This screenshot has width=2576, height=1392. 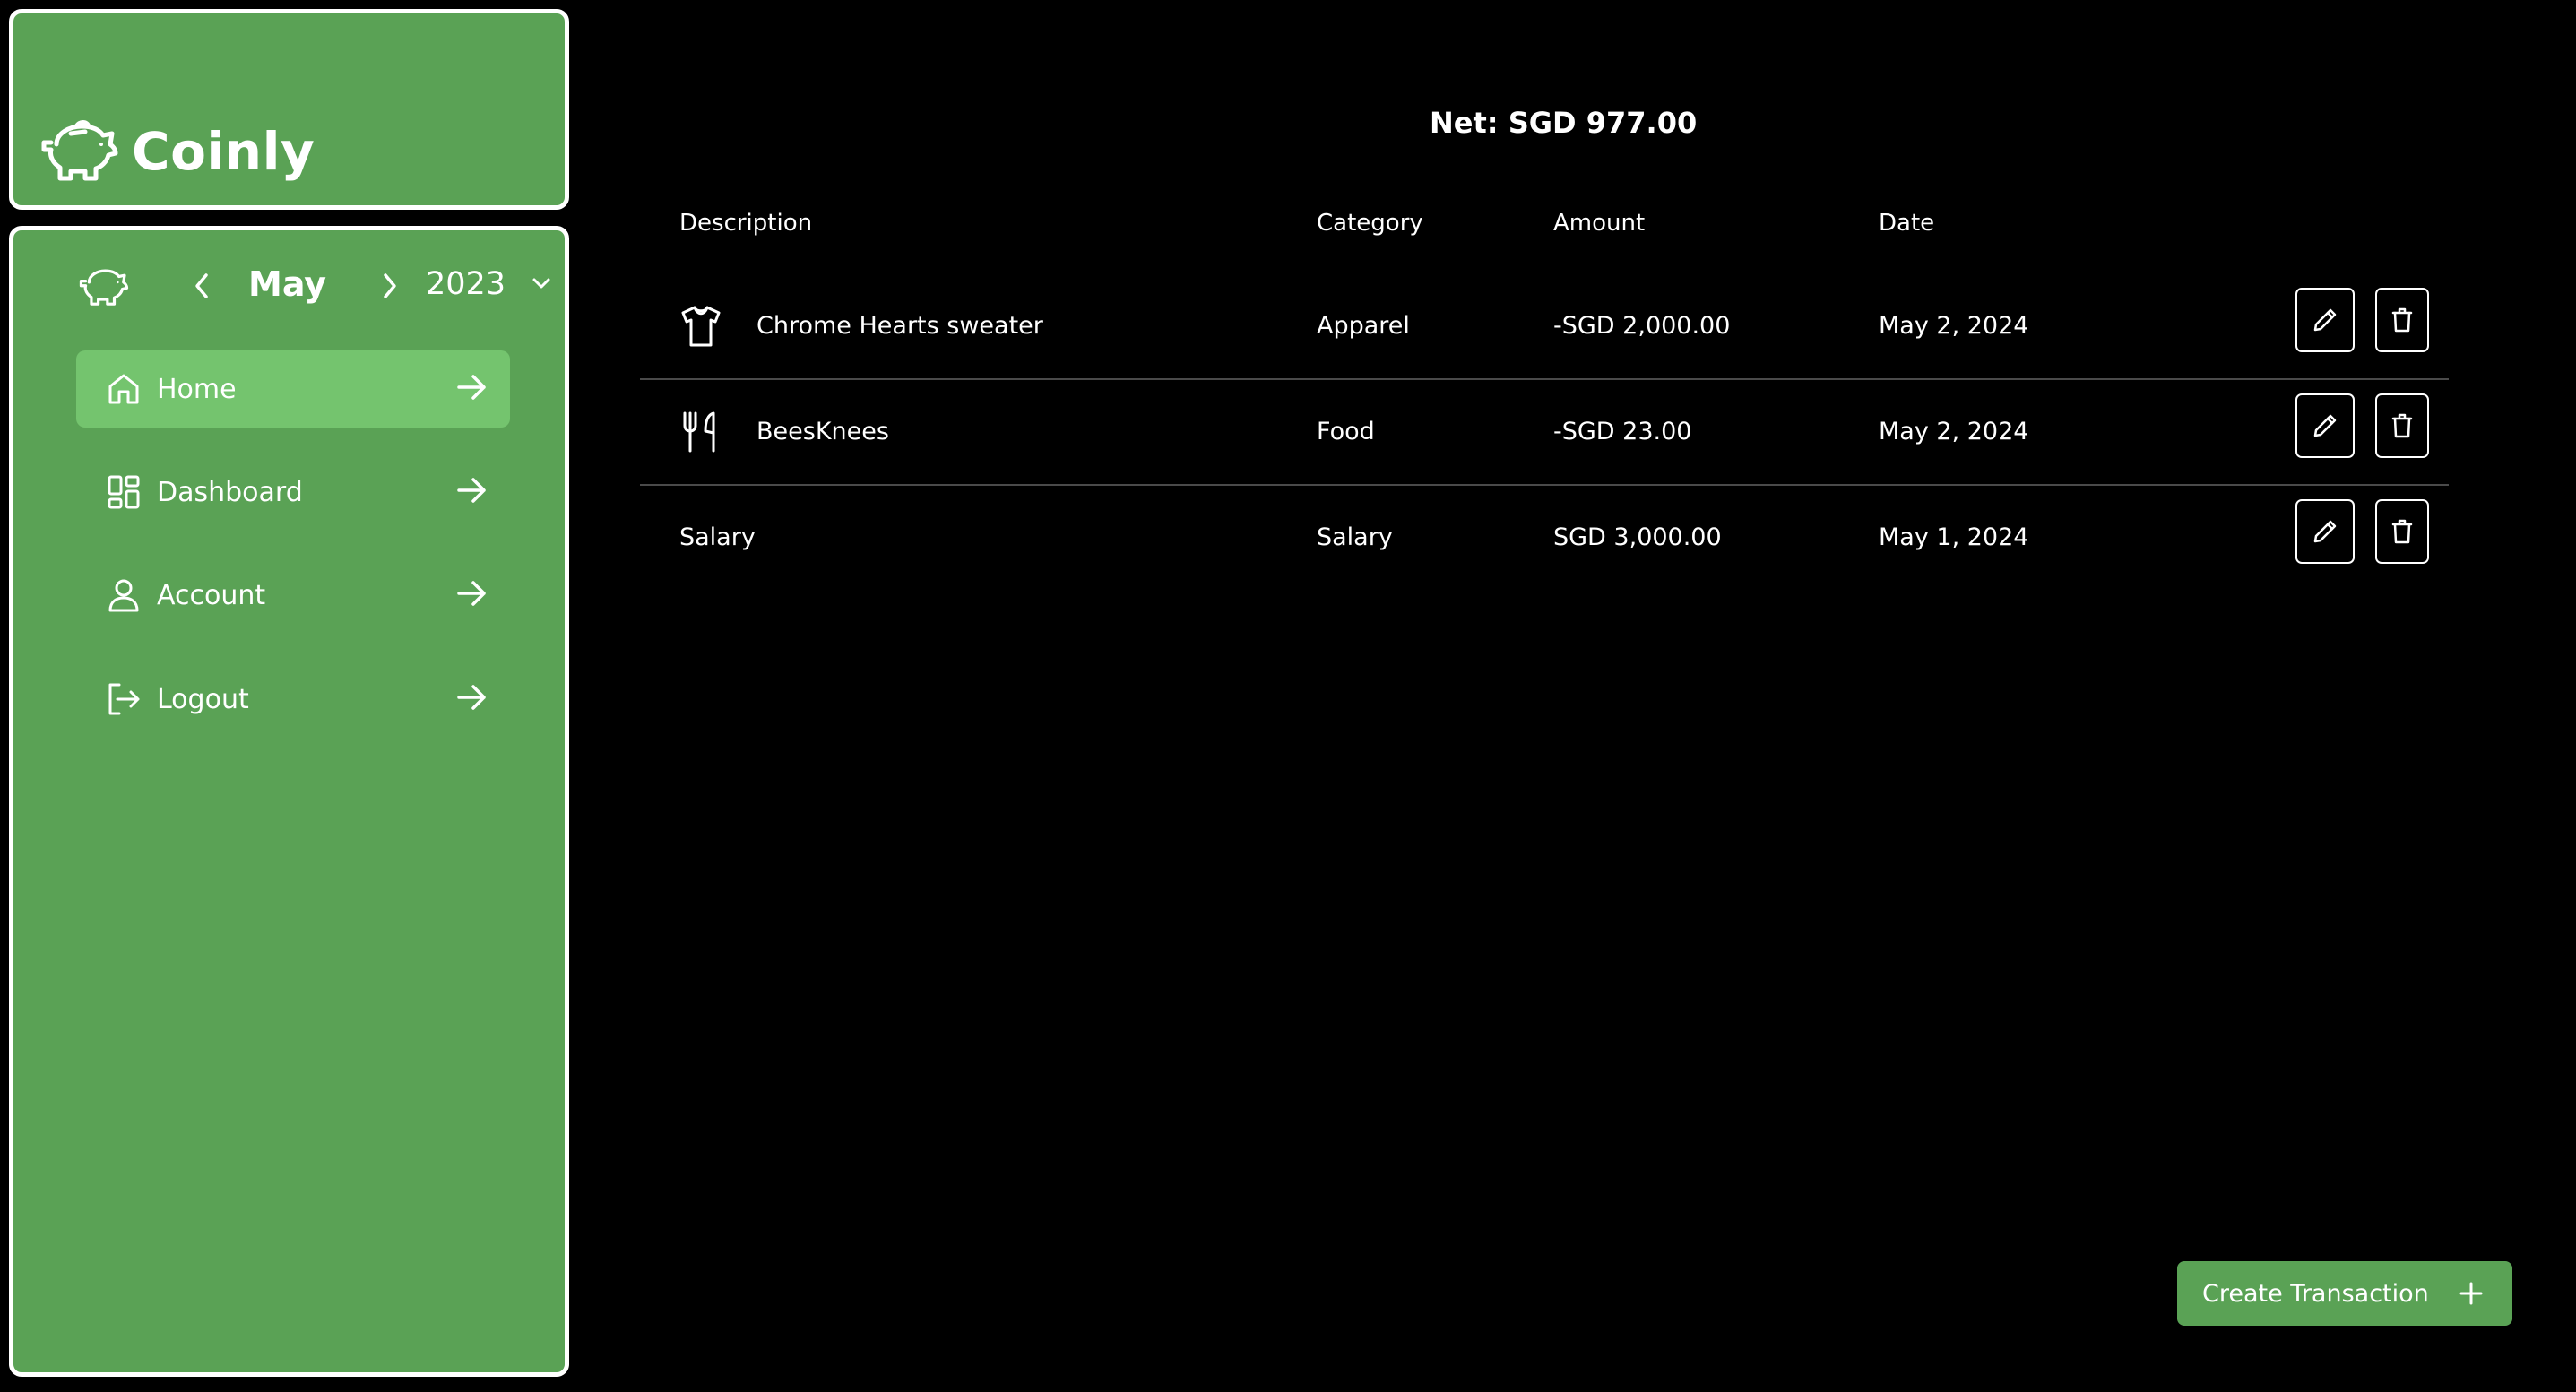 I want to click on utensils-icon, so click(x=700, y=431).